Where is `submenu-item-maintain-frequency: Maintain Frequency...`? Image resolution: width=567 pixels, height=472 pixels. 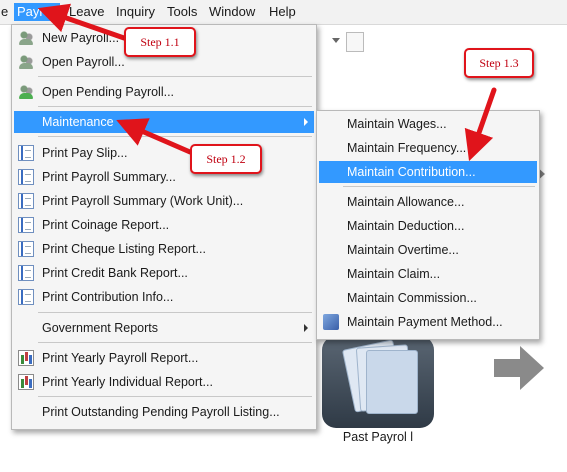
submenu-item-maintain-frequency: Maintain Frequency... is located at coordinates (428, 148).